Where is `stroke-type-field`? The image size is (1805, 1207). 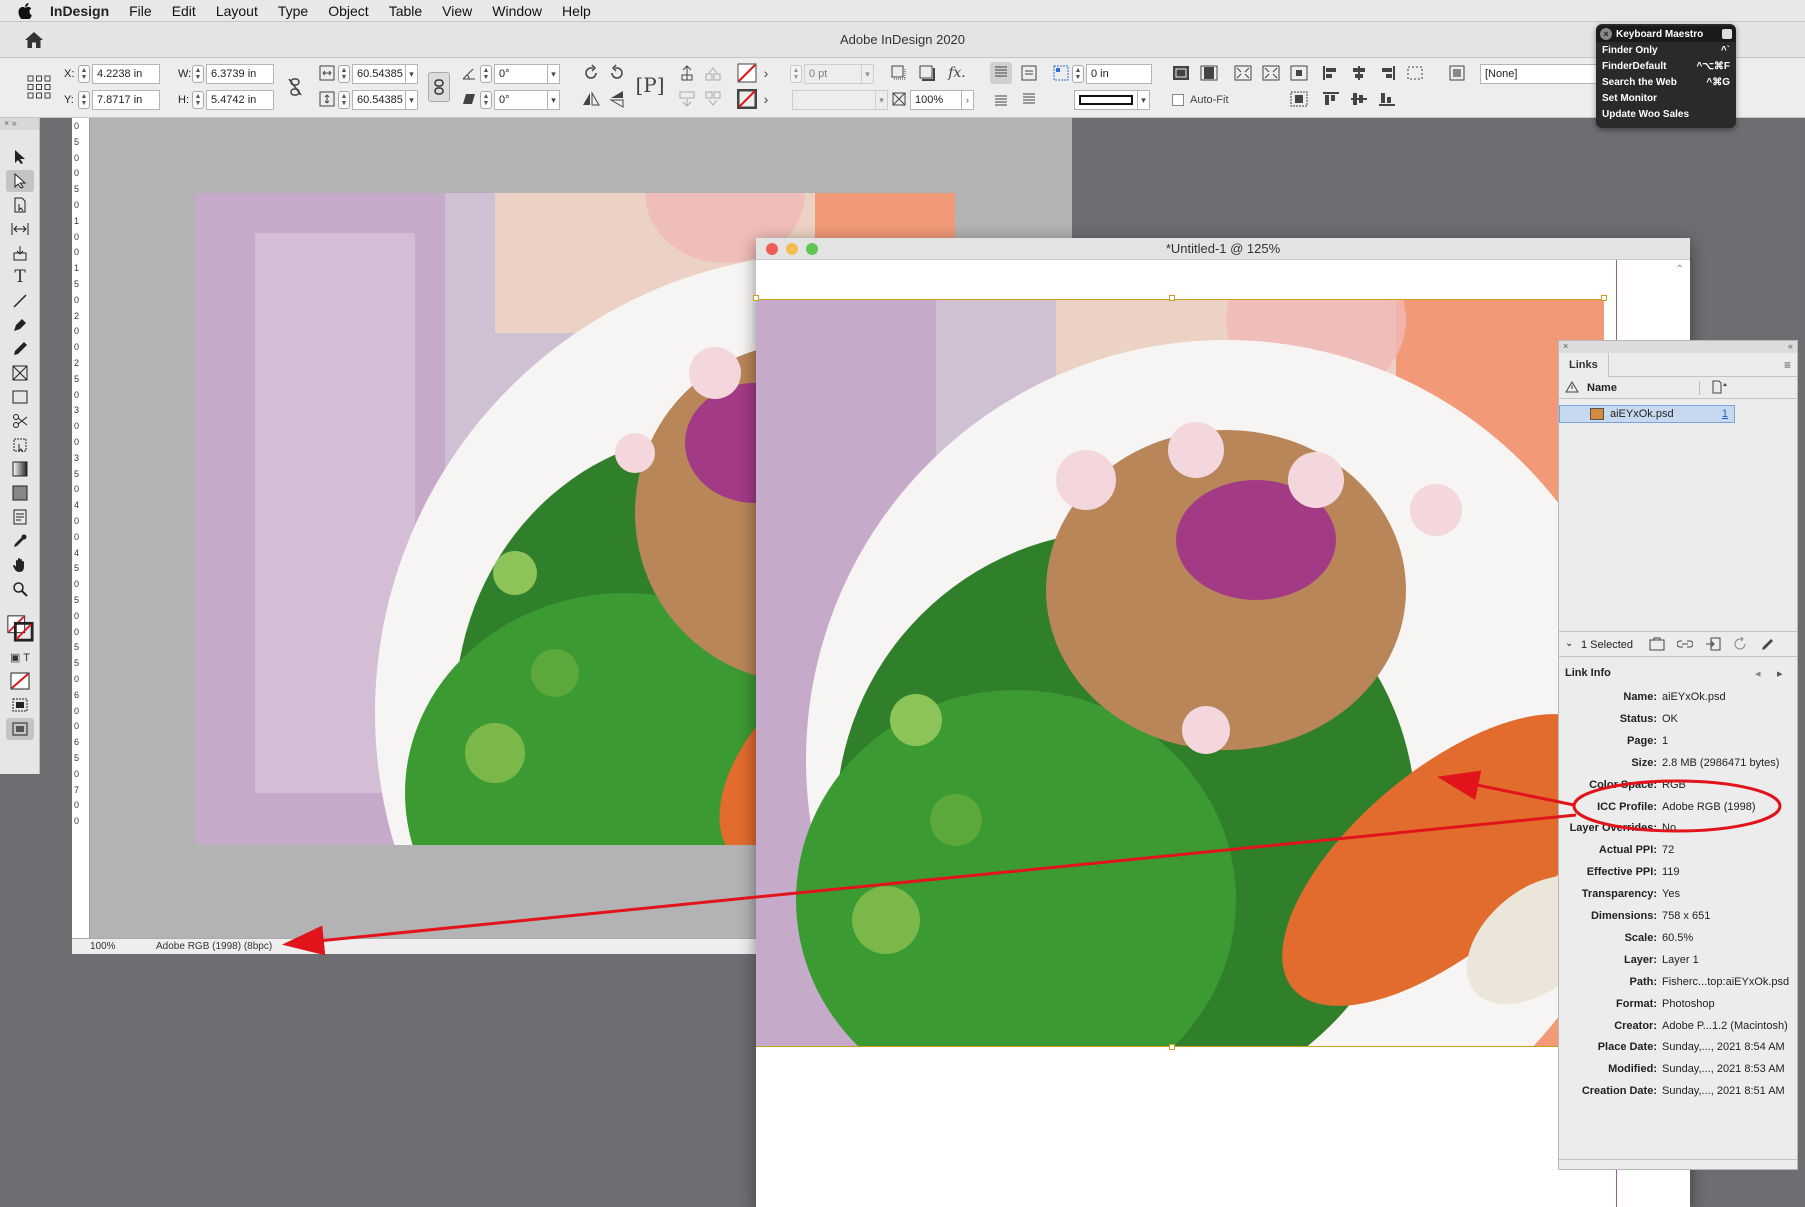
stroke-type-field is located at coordinates (834, 100).